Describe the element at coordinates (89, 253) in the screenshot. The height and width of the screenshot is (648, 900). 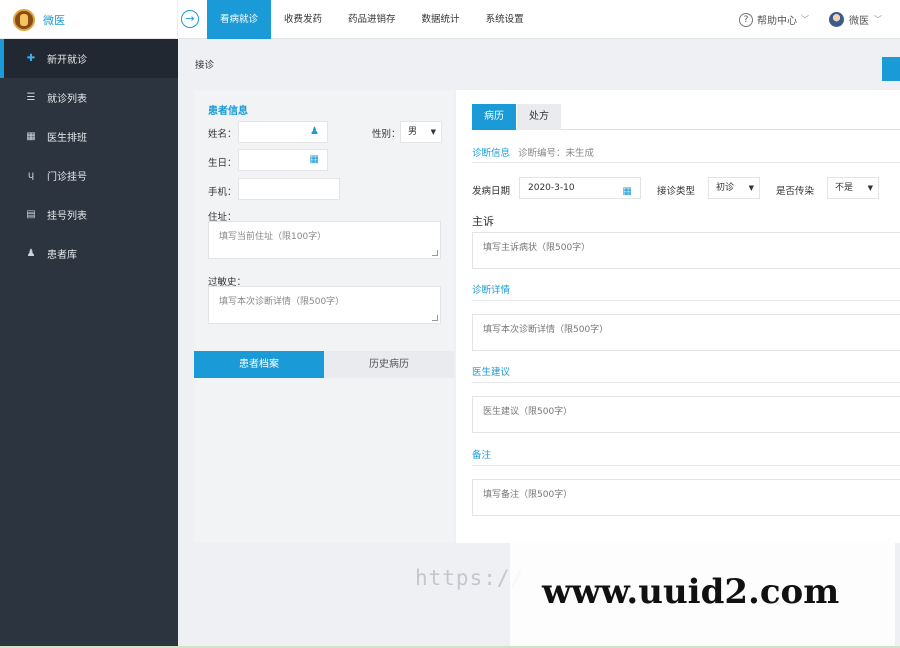
I see `sidebar-item-patients: ♟ 患者库` at that location.